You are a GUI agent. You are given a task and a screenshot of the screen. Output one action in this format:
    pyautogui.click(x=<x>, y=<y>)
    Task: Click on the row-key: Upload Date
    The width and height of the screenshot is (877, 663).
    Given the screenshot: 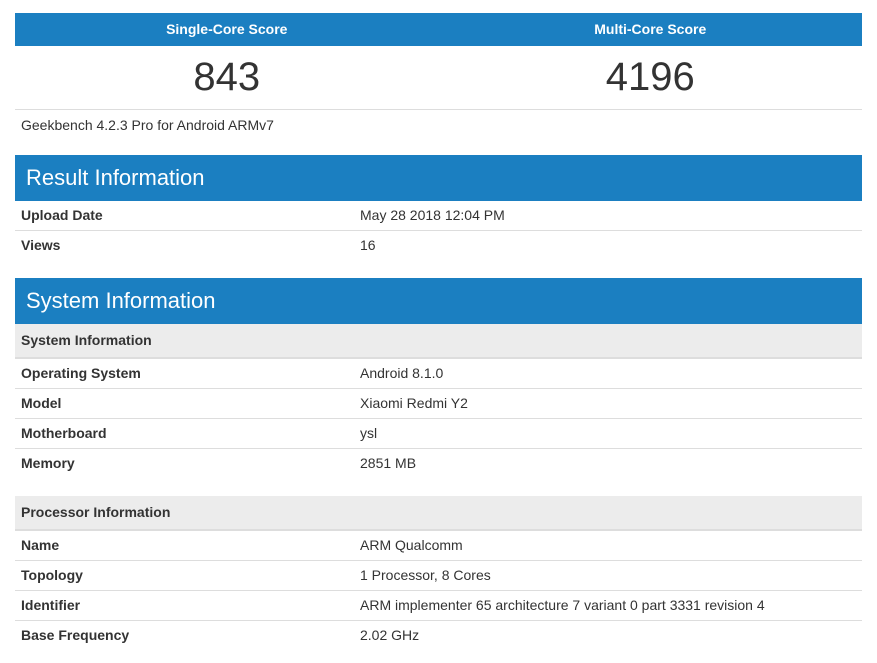 What is the action you would take?
    pyautogui.click(x=62, y=215)
    